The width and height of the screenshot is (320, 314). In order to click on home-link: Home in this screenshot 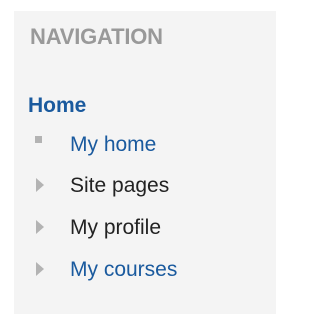, I will do `click(57, 106)`.